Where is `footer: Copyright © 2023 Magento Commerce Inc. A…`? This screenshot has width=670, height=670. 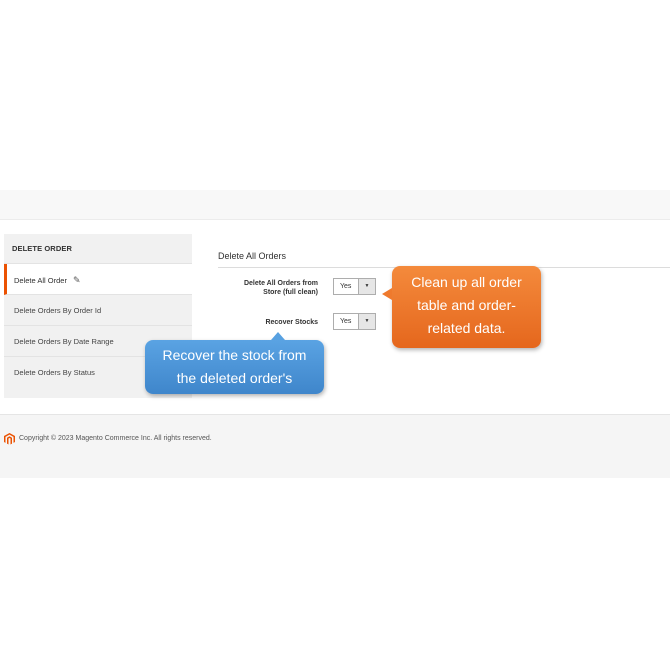
footer: Copyright © 2023 Magento Commerce Inc. A… is located at coordinates (335, 446).